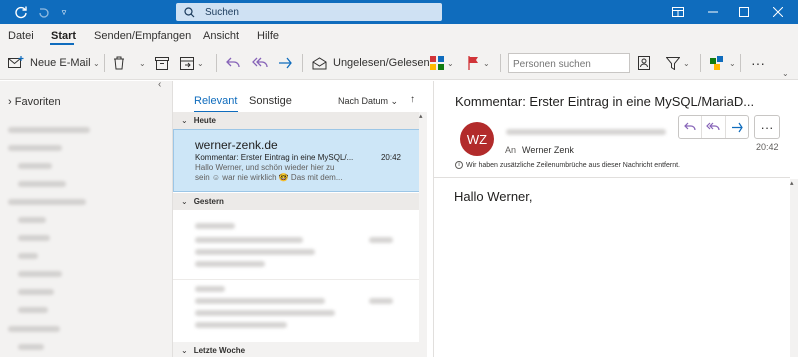  I want to click on group-header-yesterday: ⌄ Gestern, so click(296, 201).